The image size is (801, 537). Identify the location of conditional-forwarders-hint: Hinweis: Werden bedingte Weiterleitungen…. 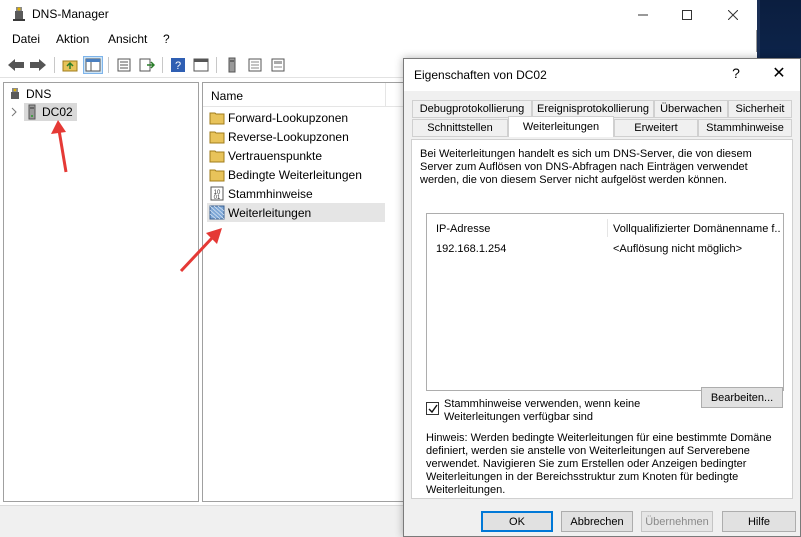
(599, 464).